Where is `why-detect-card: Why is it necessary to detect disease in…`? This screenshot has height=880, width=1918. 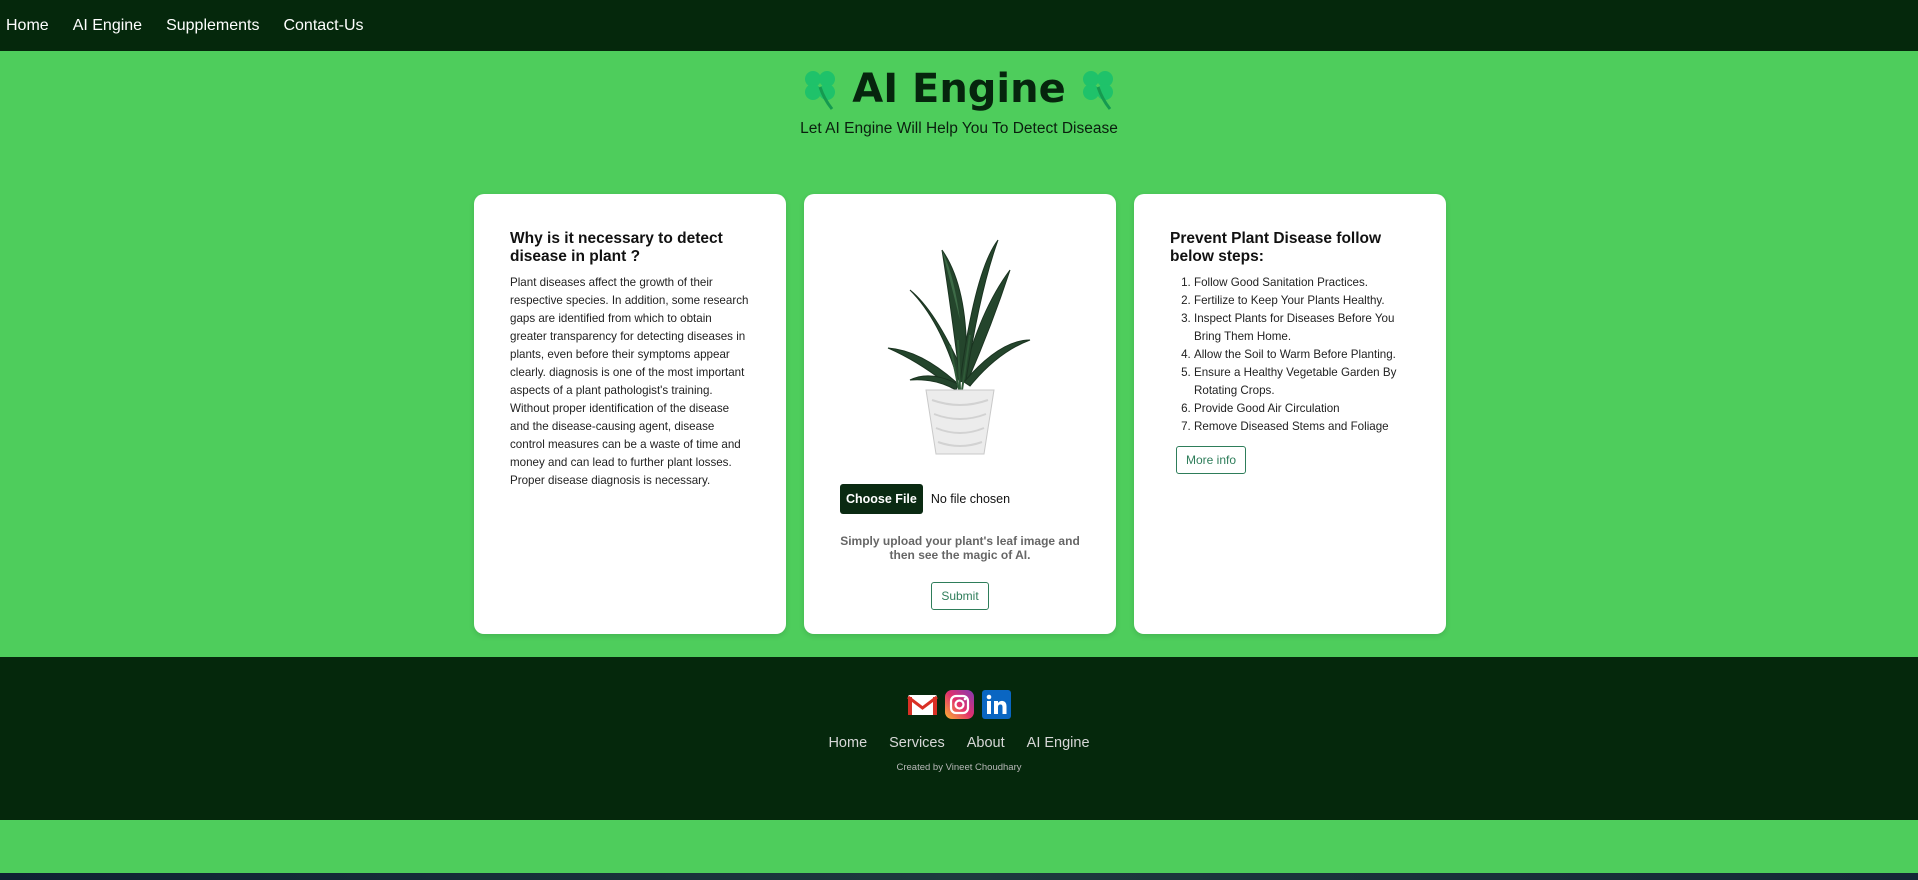
why-detect-card: Why is it necessary to detect disease in… is located at coordinates (630, 414).